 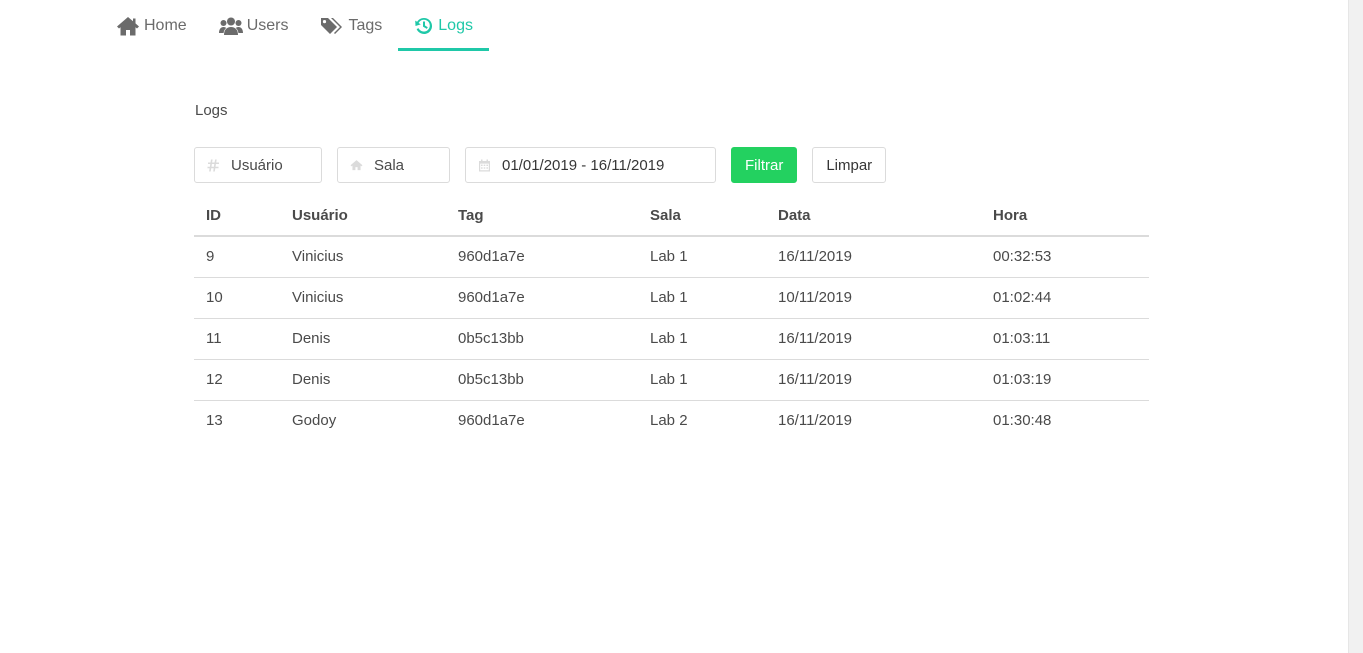 What do you see at coordinates (267, 25) in the screenshot?
I see `tab-users-label: Users` at bounding box center [267, 25].